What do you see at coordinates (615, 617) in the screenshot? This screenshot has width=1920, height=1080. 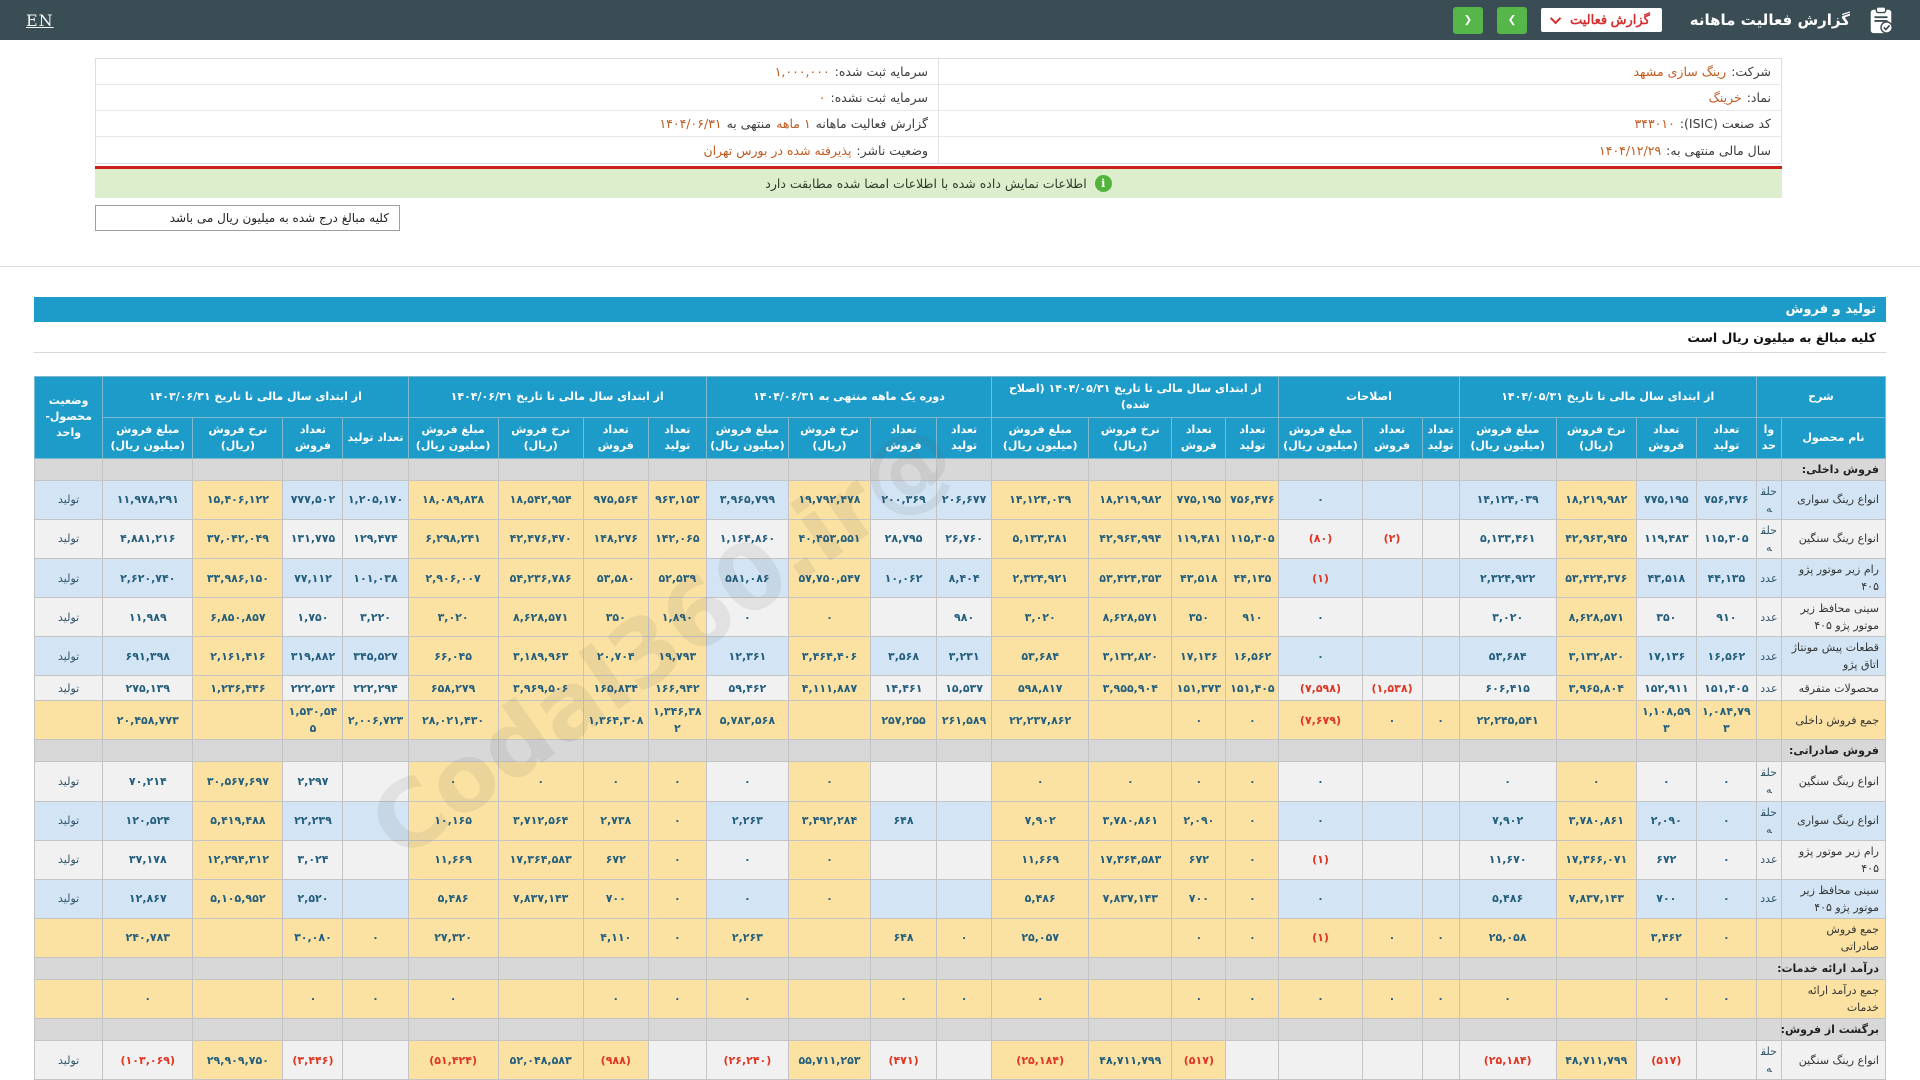 I see `value-cell: ۳۵۰` at bounding box center [615, 617].